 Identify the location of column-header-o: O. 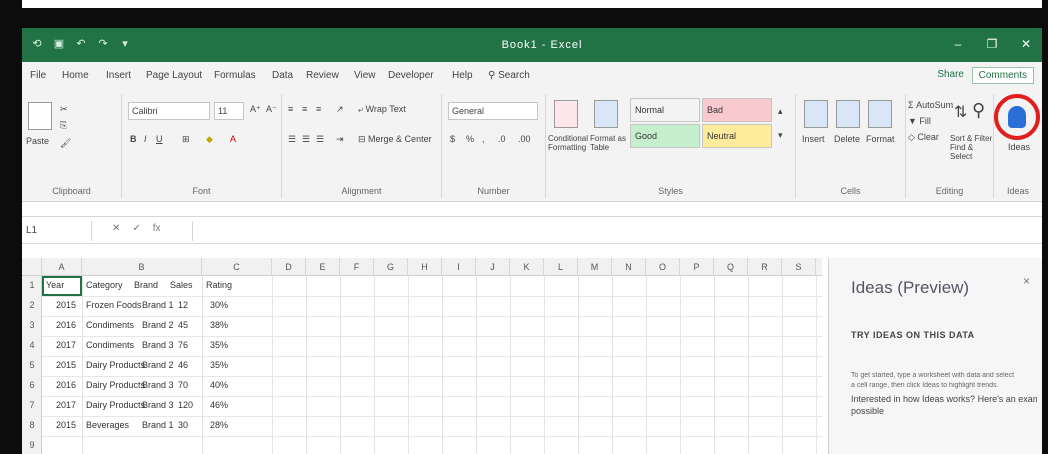
(663, 267).